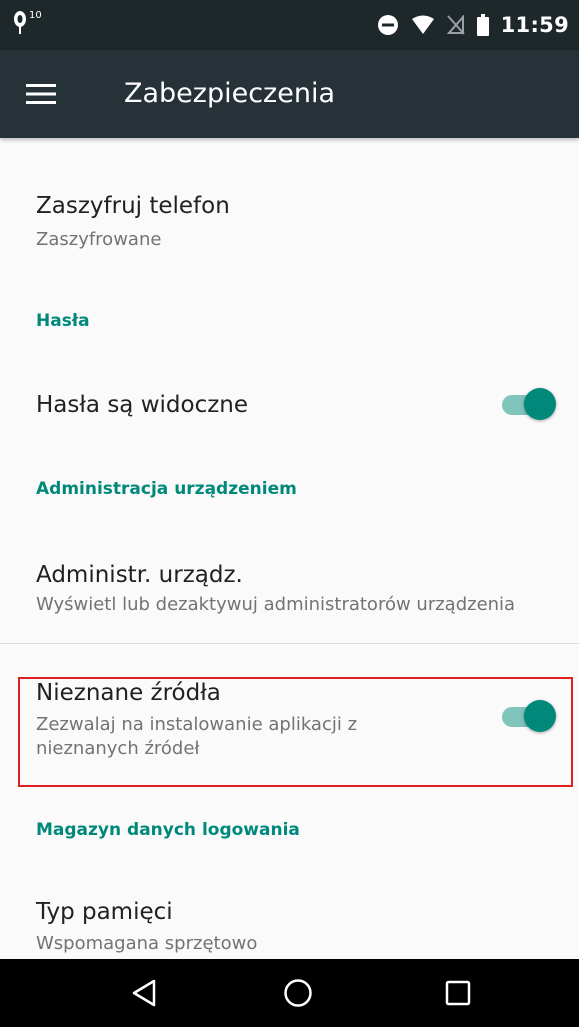 This screenshot has height=1027, width=579. I want to click on hamburger-menu-icon, so click(41, 94).